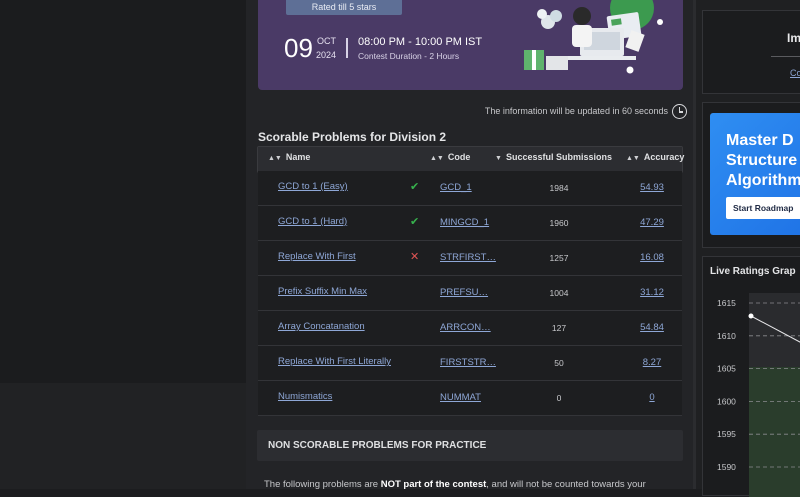 The image size is (800, 497). Describe the element at coordinates (312, 221) in the screenshot. I see `problem-name-link: GCD to 1 (Hard)` at that location.